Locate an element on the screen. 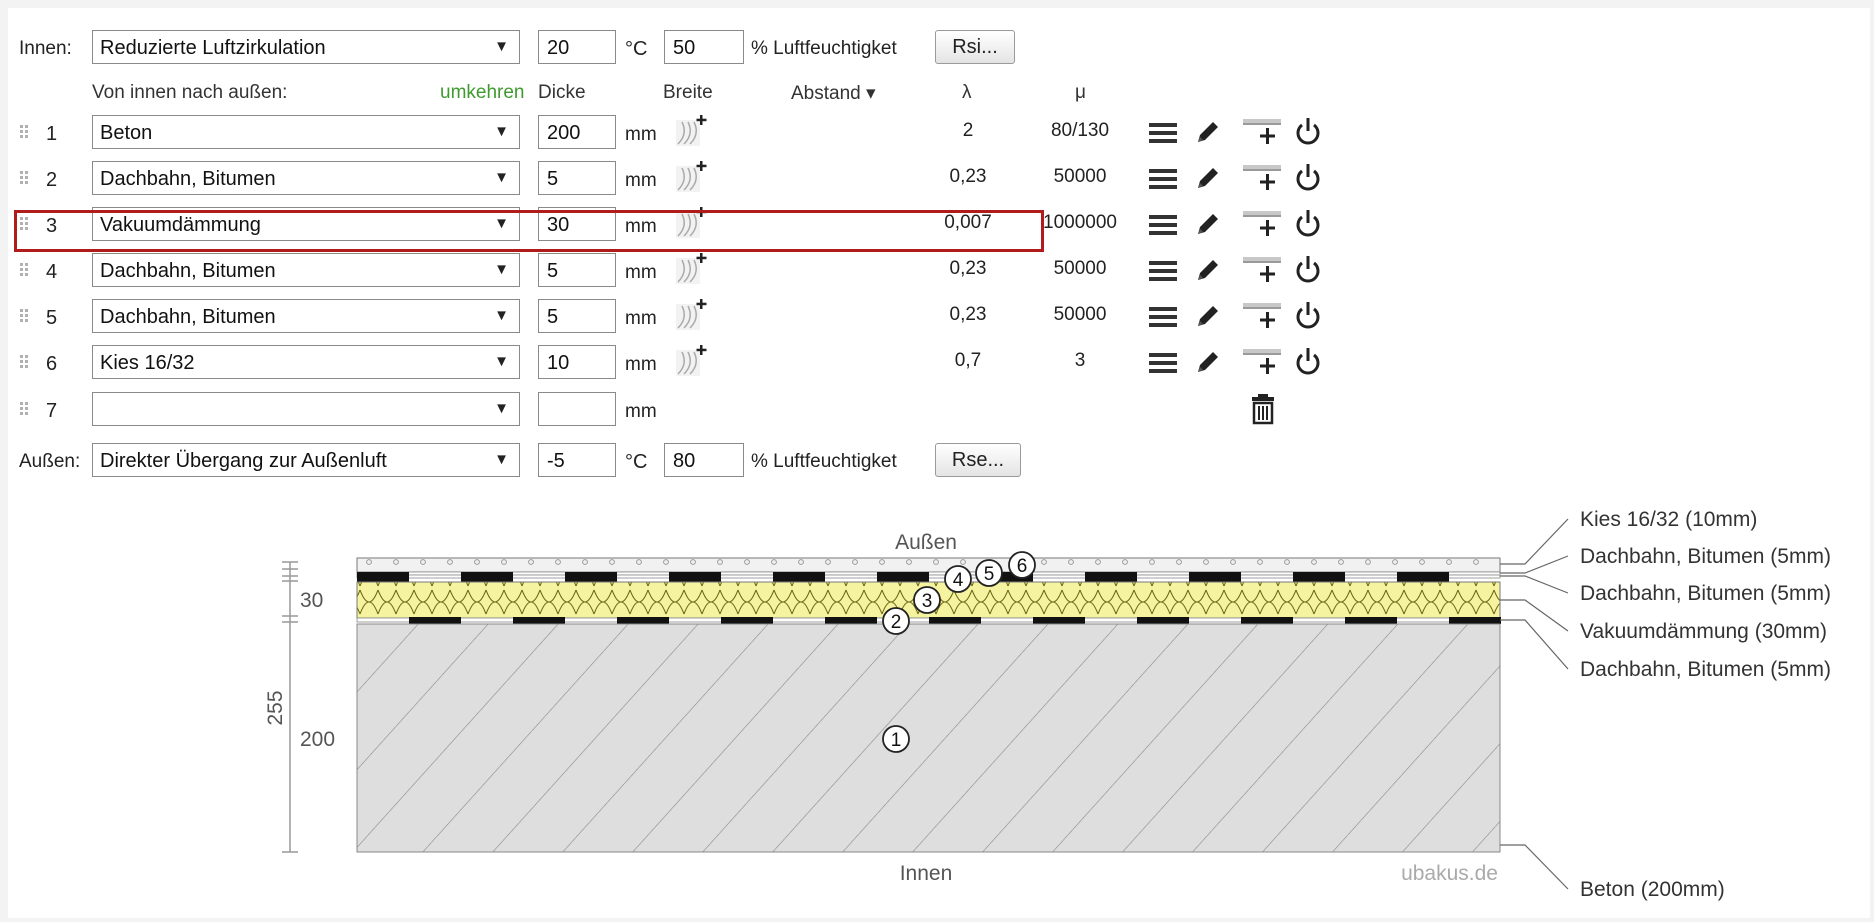 This screenshot has height=922, width=1874. layer-thickness-input: 10 is located at coordinates (577, 362).